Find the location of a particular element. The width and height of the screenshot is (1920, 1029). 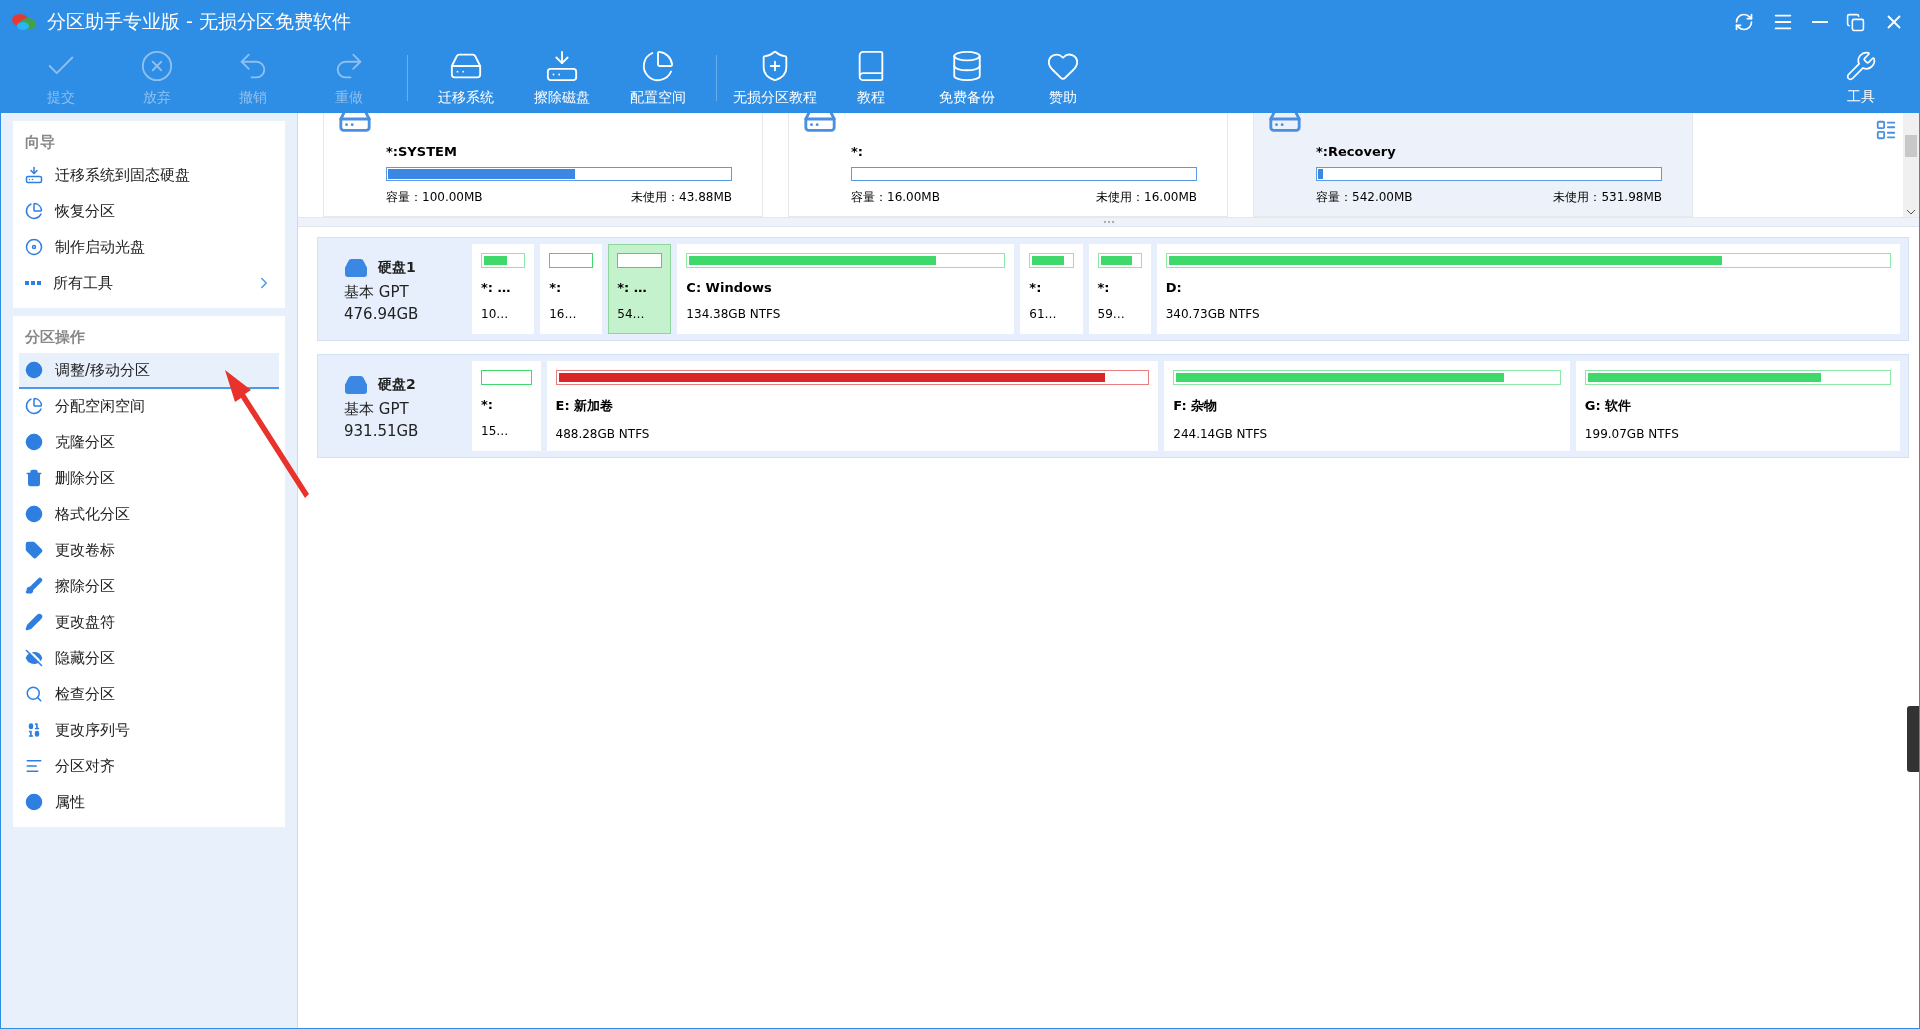

drive-erase-icon is located at coordinates (562, 66).